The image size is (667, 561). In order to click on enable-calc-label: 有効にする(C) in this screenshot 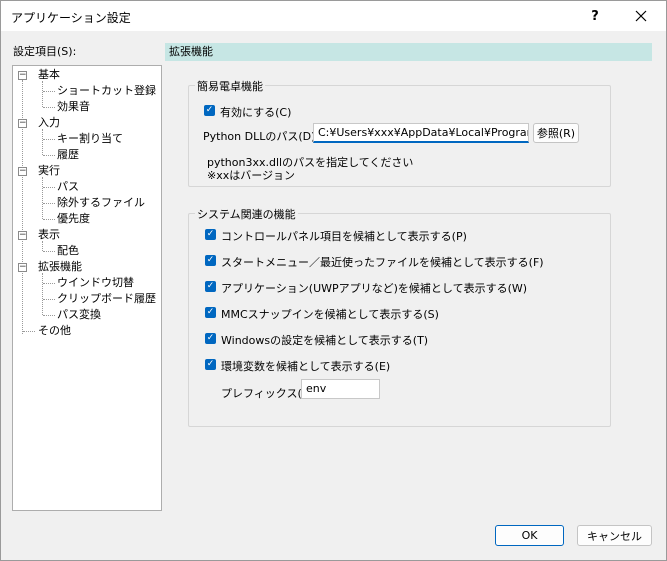, I will do `click(255, 112)`.